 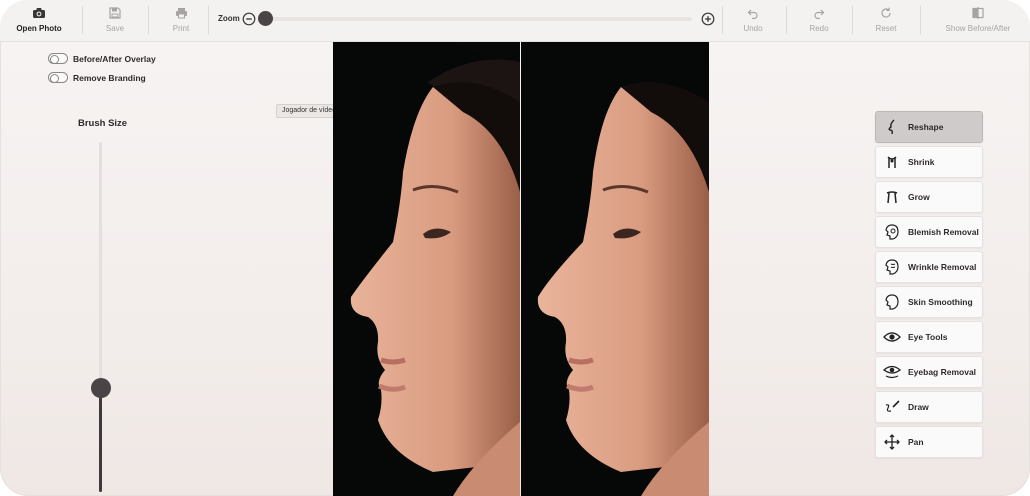 What do you see at coordinates (919, 197) in the screenshot?
I see `tool-label: Grow` at bounding box center [919, 197].